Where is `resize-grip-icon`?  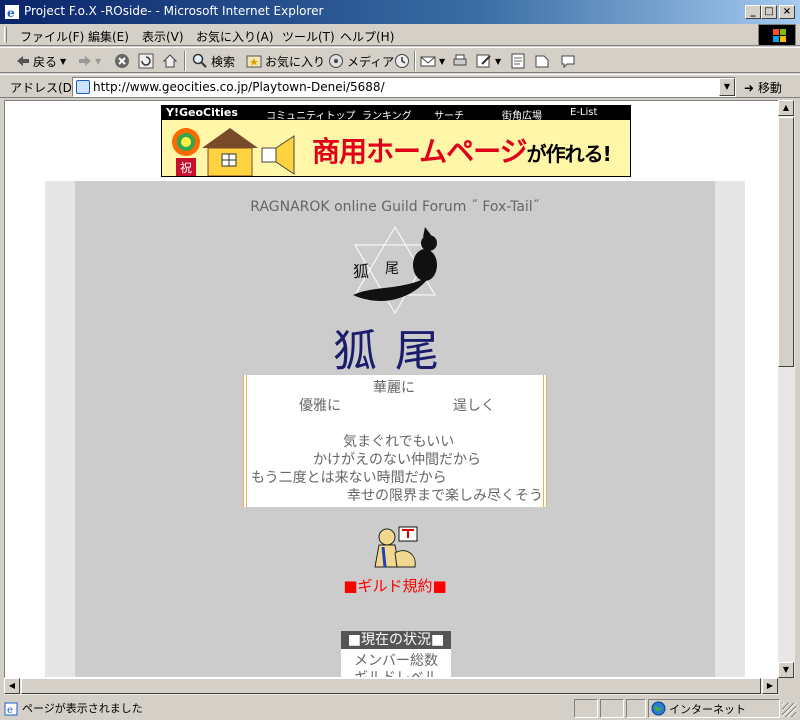 resize-grip-icon is located at coordinates (789, 710).